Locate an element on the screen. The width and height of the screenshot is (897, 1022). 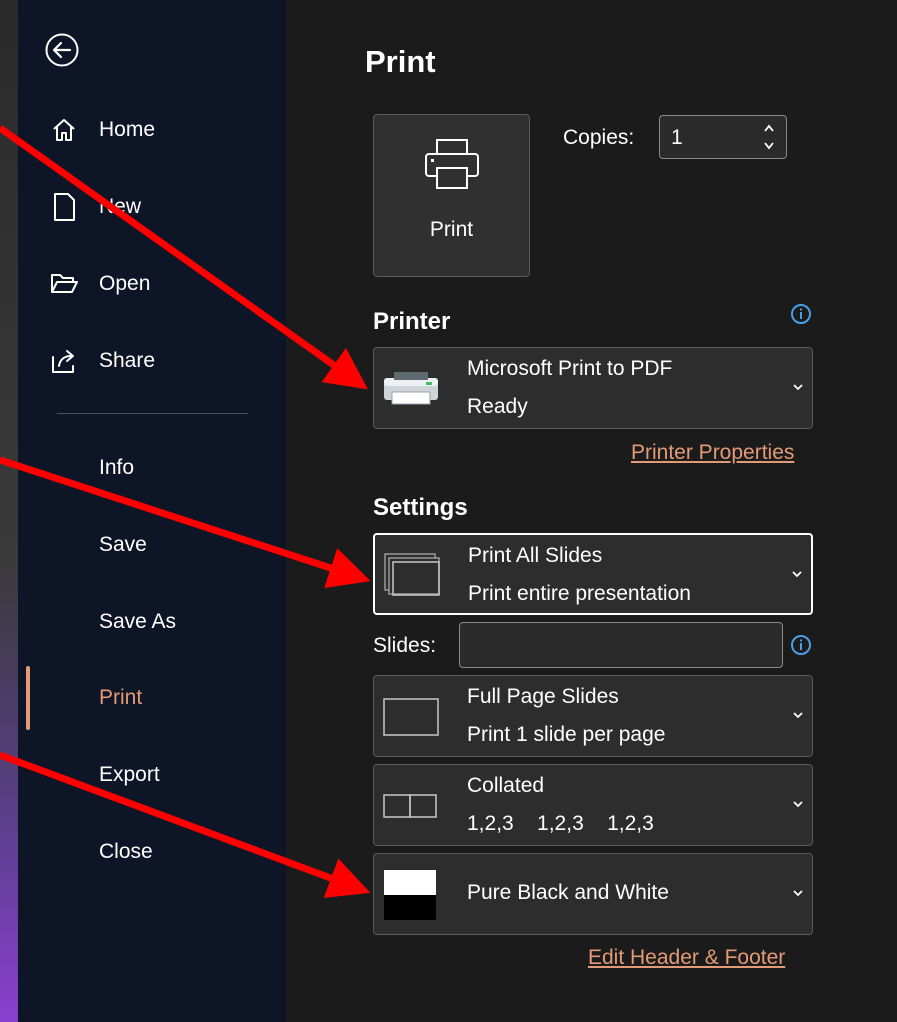
sidebar-item-open: Open is located at coordinates (152, 284).